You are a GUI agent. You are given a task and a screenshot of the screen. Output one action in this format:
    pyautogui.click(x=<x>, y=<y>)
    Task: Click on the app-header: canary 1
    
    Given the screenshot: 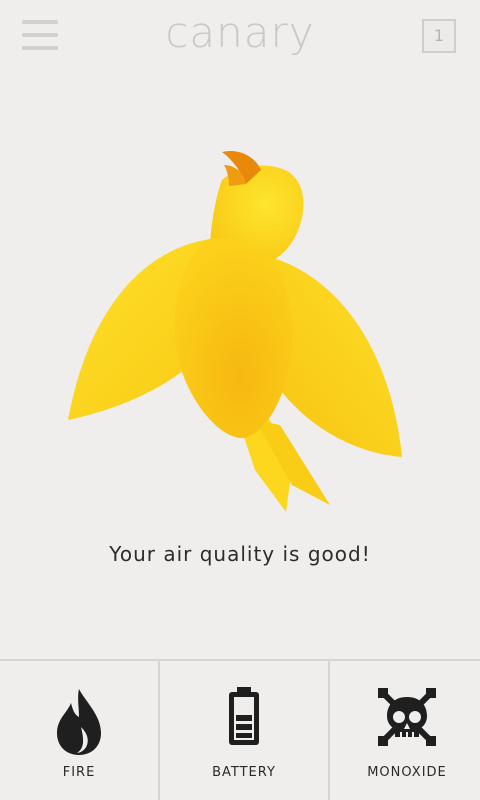 What is the action you would take?
    pyautogui.click(x=240, y=38)
    